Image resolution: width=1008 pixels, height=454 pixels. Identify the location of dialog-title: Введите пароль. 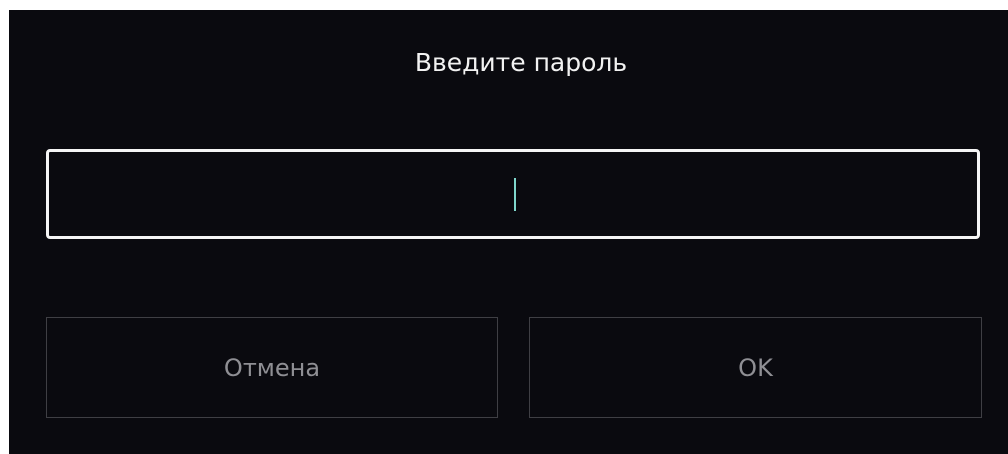
(521, 62).